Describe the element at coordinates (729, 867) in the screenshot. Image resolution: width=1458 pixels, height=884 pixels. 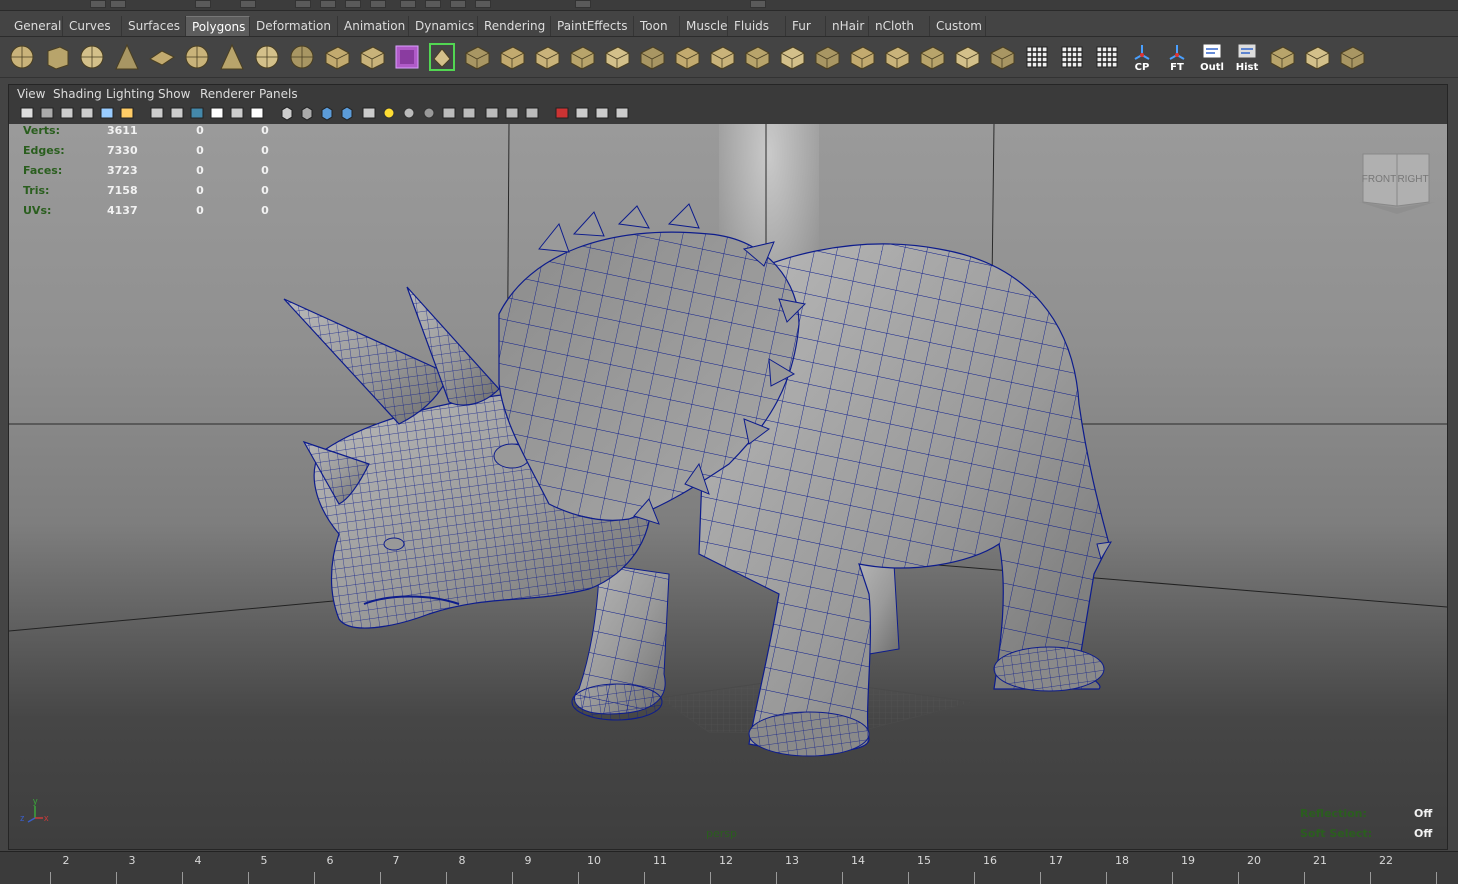
I see `time-slider: 2 3 4 5 6 7 8 9 10 11 12 13 14 15 16 17 18 19 20 21 22` at that location.